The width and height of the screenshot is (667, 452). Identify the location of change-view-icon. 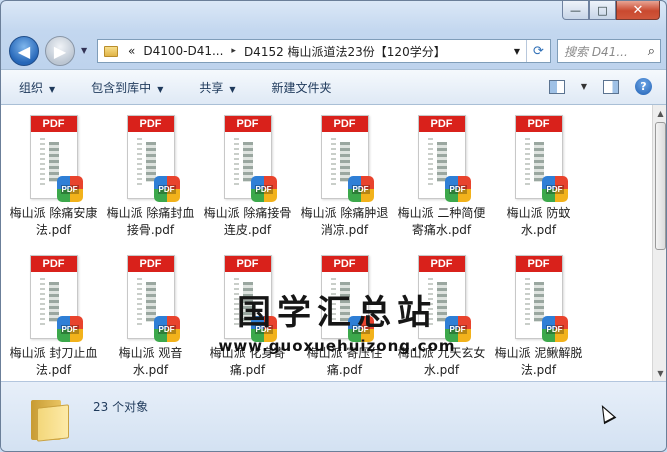
(556, 86).